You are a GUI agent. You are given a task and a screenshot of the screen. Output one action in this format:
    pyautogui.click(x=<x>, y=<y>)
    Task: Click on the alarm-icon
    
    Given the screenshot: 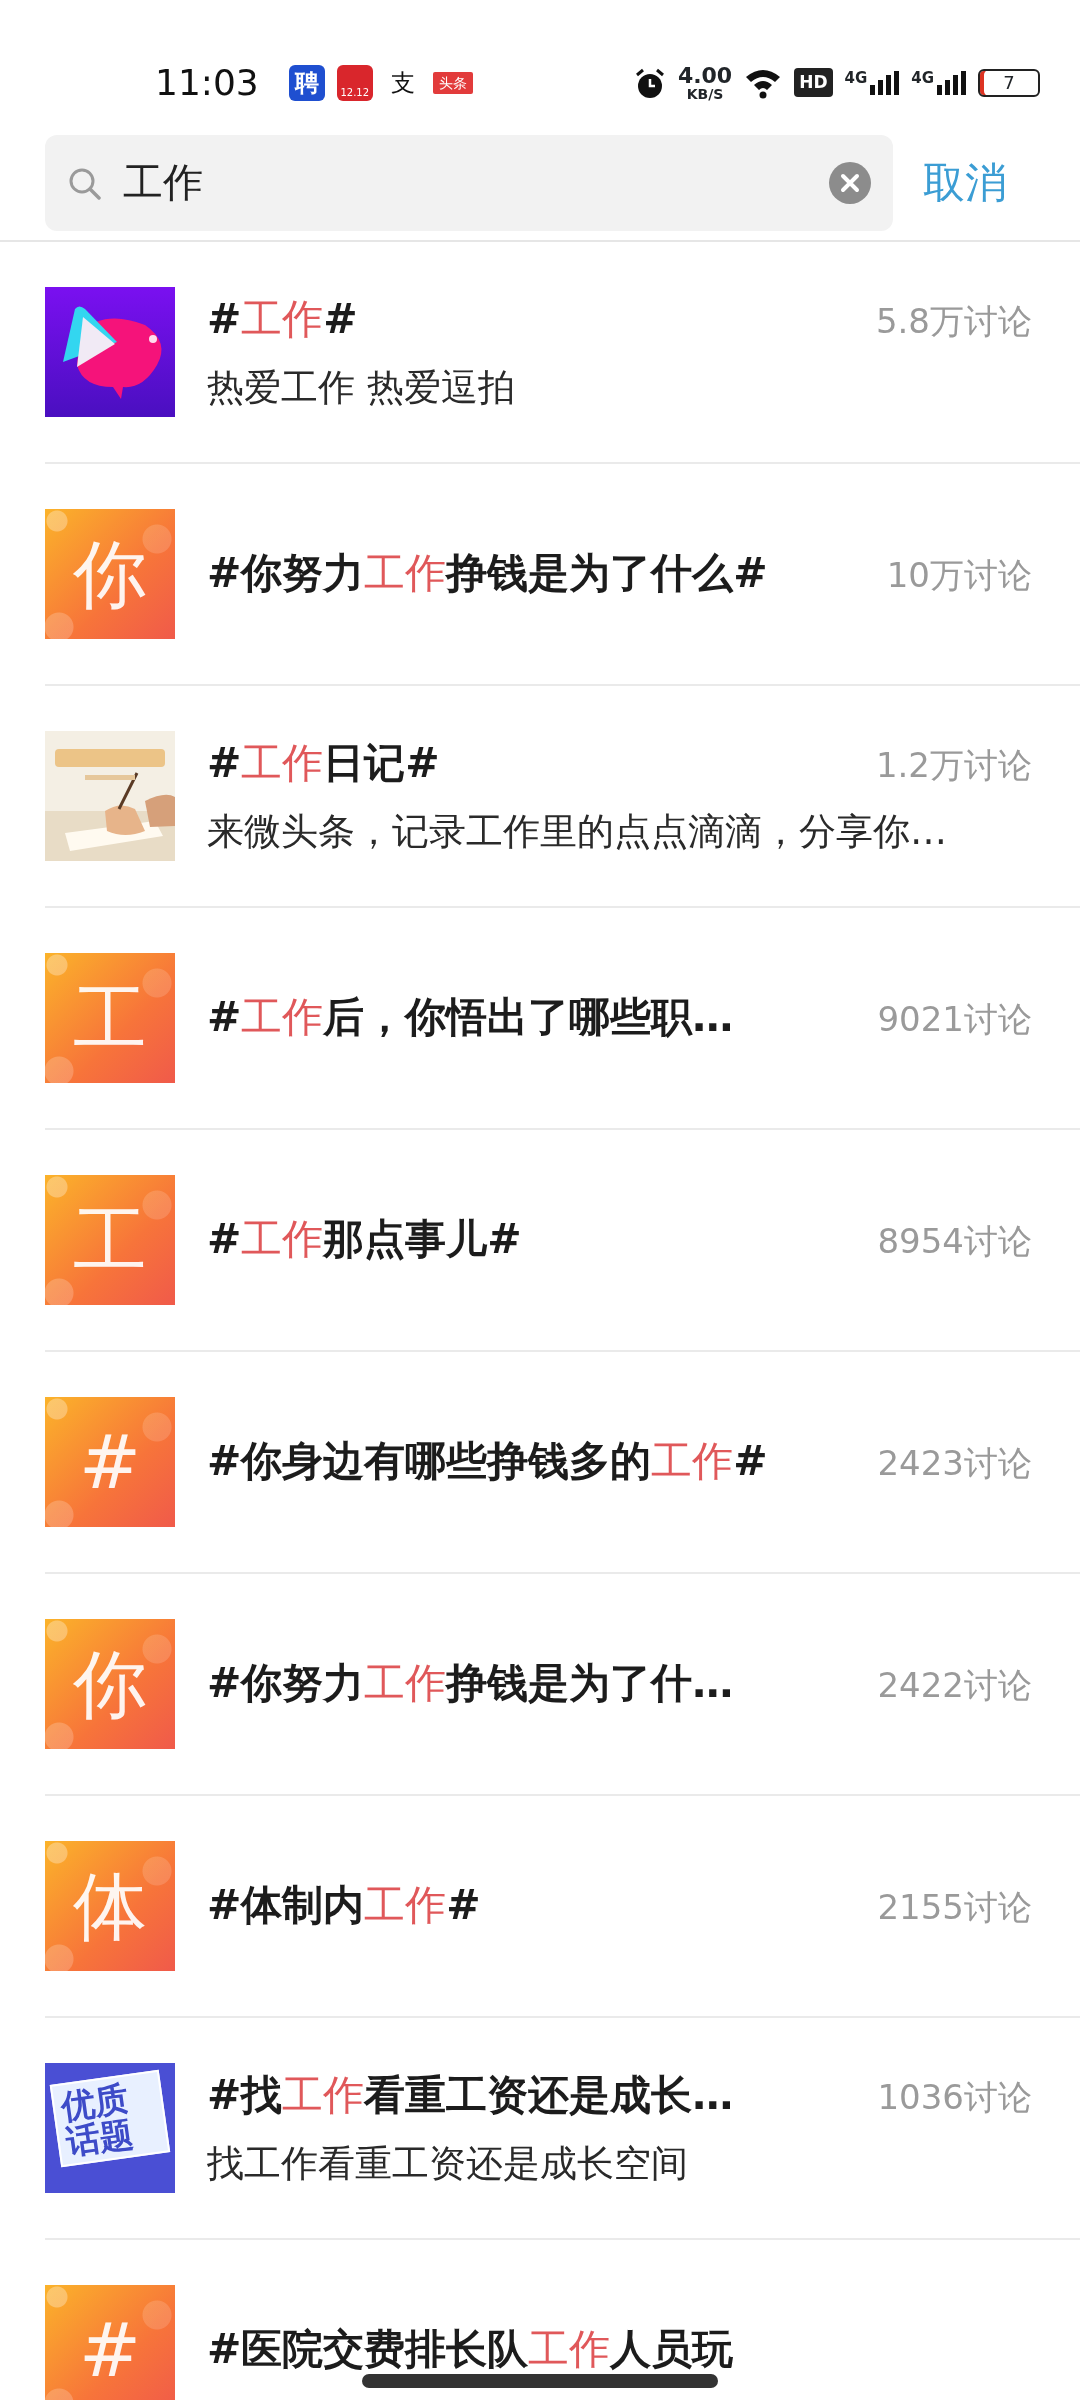 What is the action you would take?
    pyautogui.click(x=649, y=82)
    